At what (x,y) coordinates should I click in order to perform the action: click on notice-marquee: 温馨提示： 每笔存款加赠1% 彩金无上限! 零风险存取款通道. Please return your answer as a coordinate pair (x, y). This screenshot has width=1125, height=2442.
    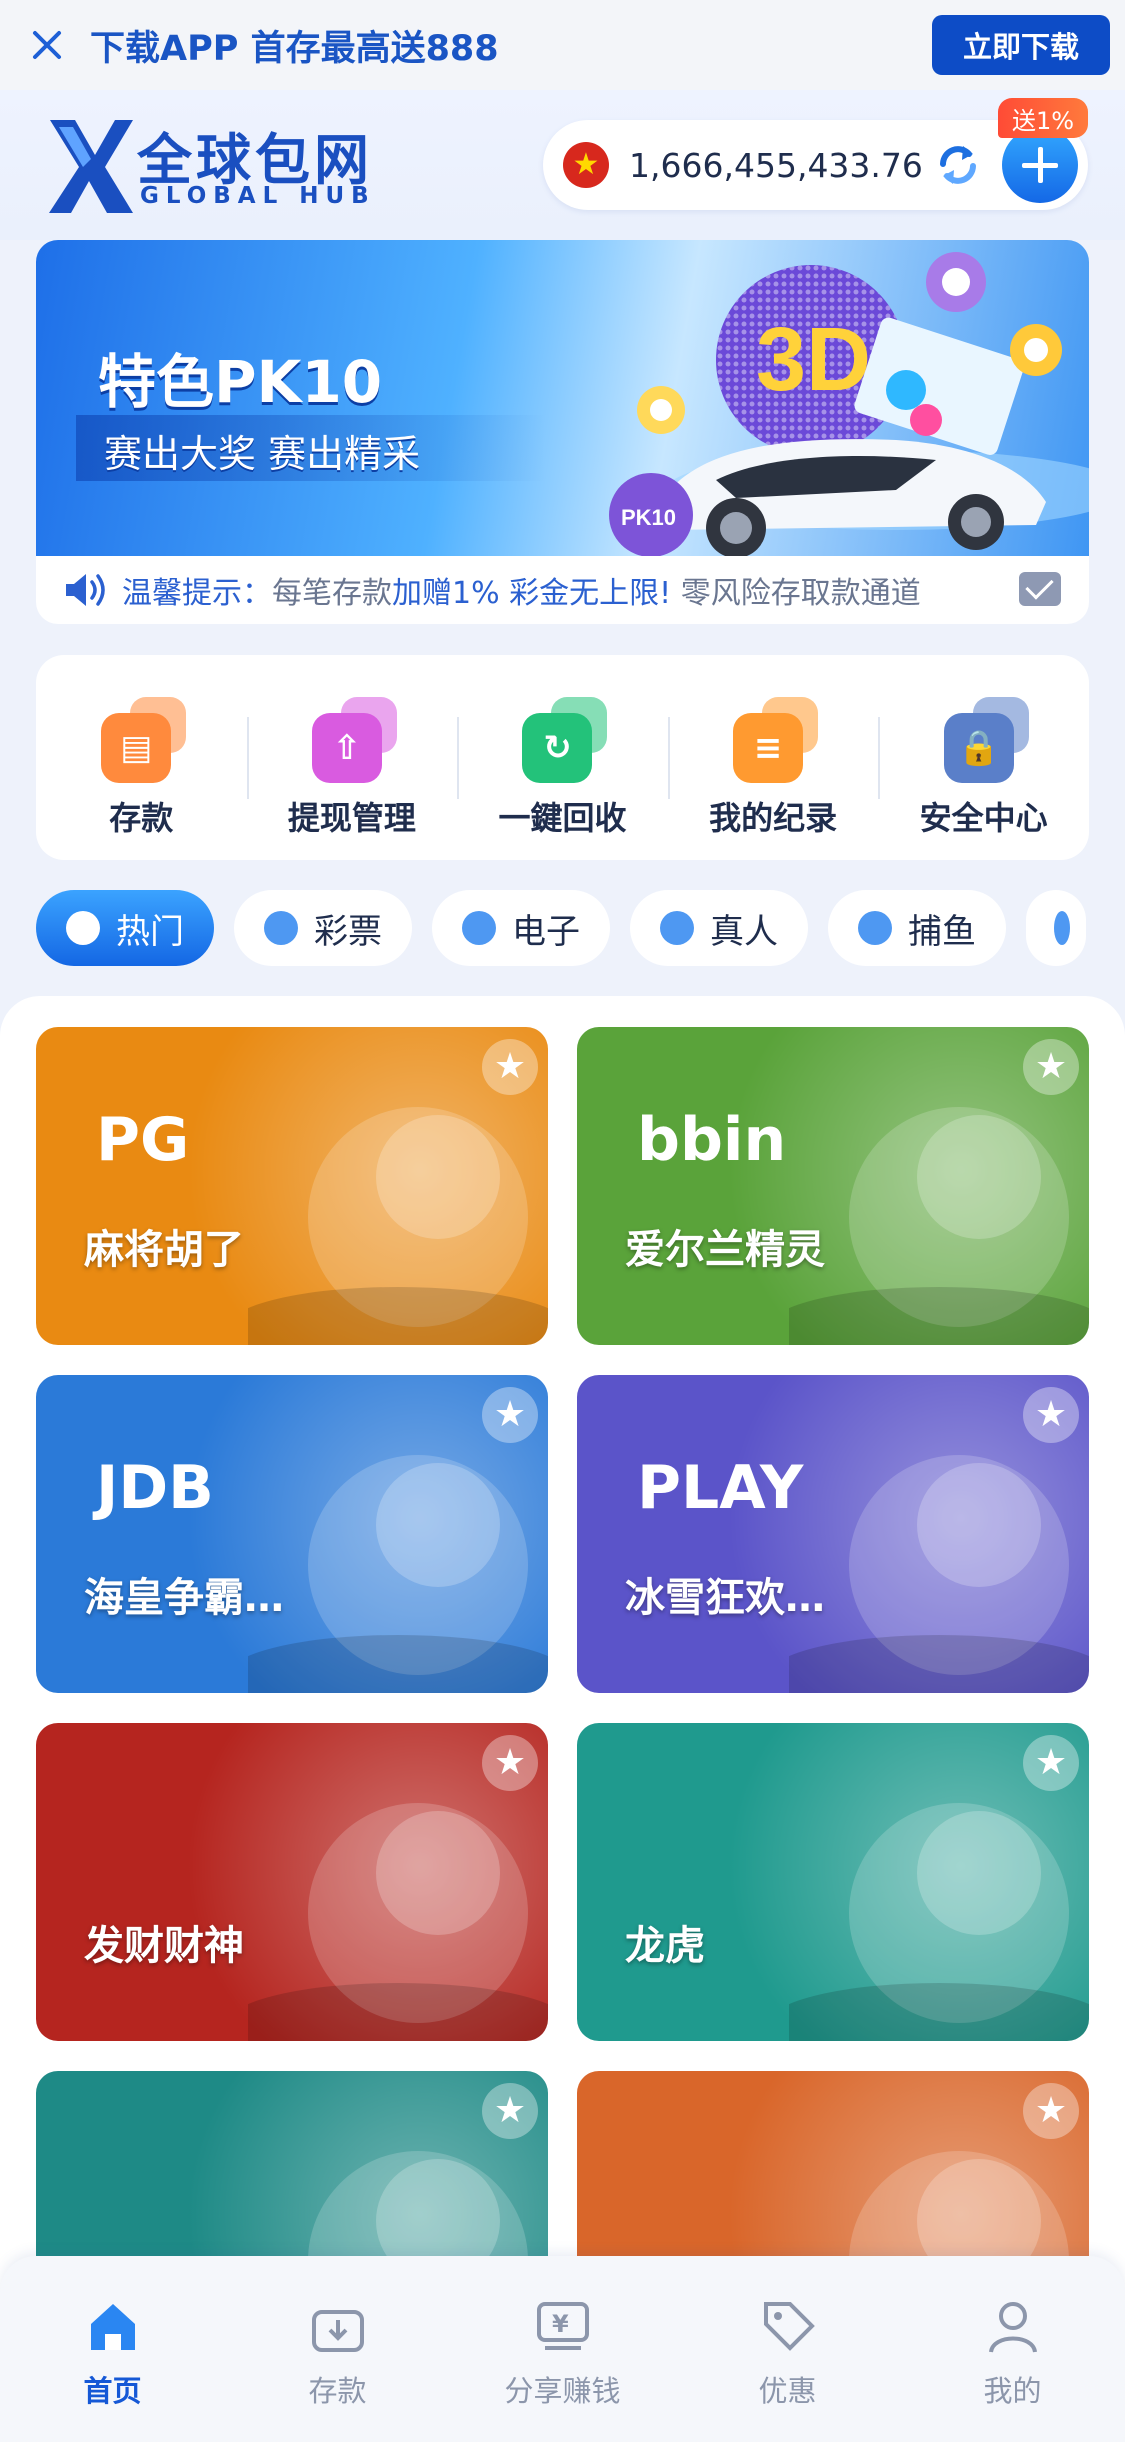
    Looking at the image, I should click on (562, 590).